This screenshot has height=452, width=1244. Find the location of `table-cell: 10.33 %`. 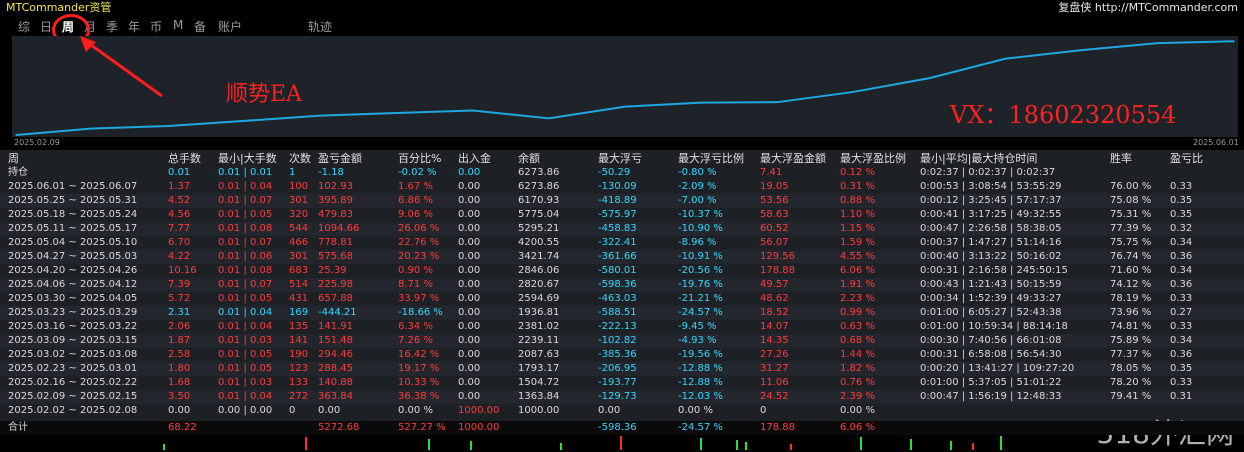

table-cell: 10.33 % is located at coordinates (419, 382).